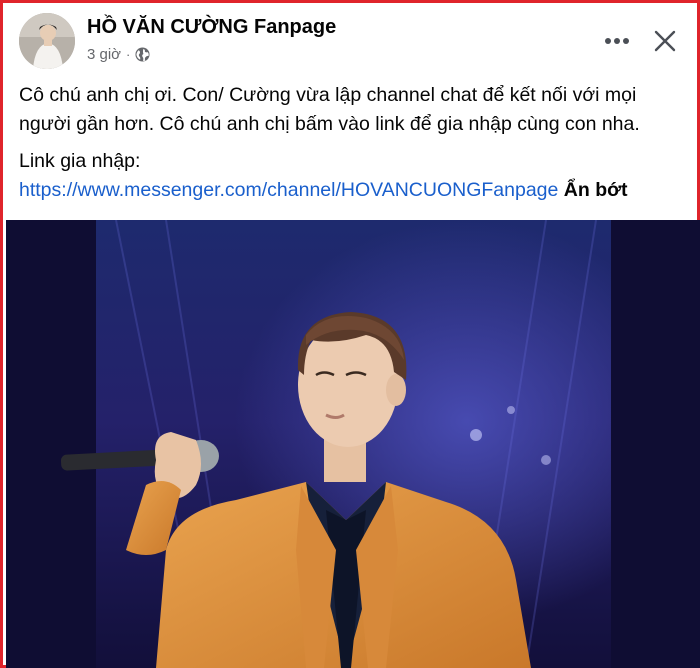 This screenshot has height=668, width=700. What do you see at coordinates (353, 42) in the screenshot?
I see `post-header: HỒ VĂN CƯỜNG Fanpage 3 giờ ·` at bounding box center [353, 42].